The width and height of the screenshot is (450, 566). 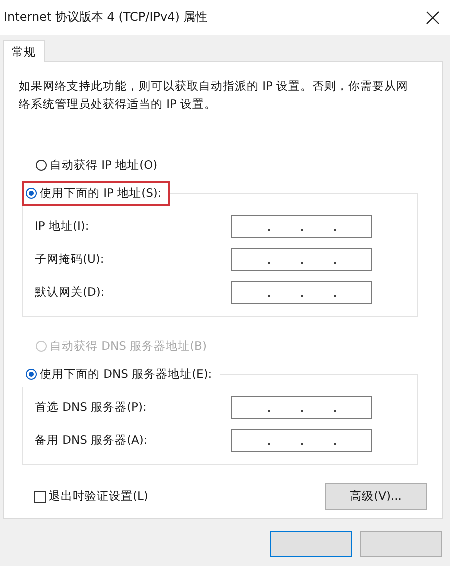 What do you see at coordinates (91, 440) in the screenshot?
I see `field-label: 备用 DNS 服务器(A):` at bounding box center [91, 440].